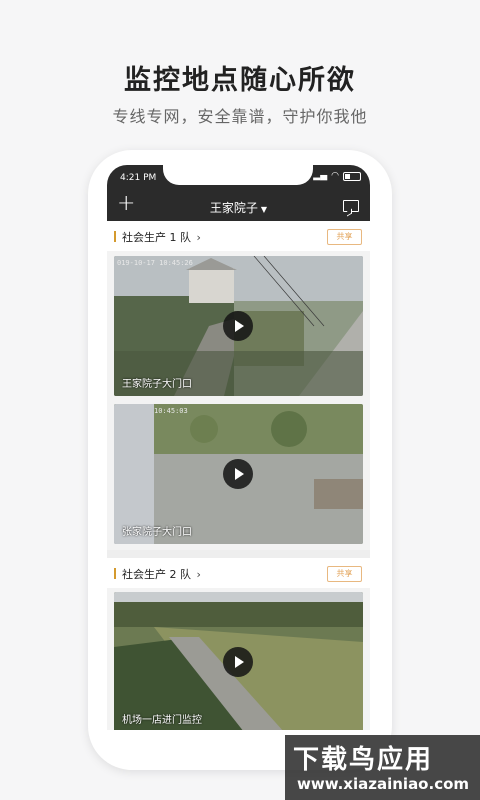  What do you see at coordinates (161, 237) in the screenshot?
I see `group-title: 社会生产 1 队 ›` at bounding box center [161, 237].